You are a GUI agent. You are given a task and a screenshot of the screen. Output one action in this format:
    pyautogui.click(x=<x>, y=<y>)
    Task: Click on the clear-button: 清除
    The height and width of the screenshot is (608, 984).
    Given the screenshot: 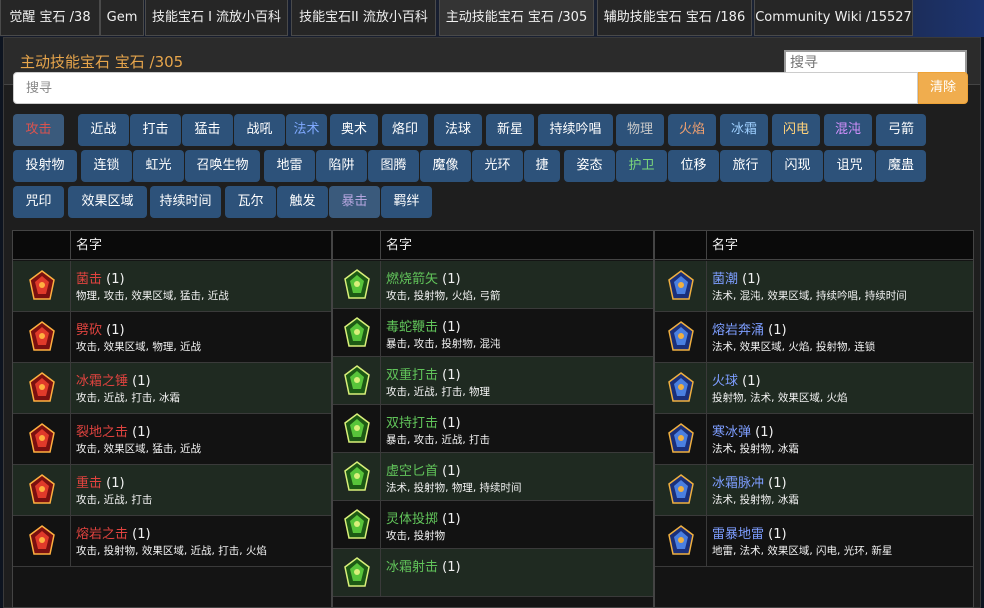 What is the action you would take?
    pyautogui.click(x=943, y=88)
    